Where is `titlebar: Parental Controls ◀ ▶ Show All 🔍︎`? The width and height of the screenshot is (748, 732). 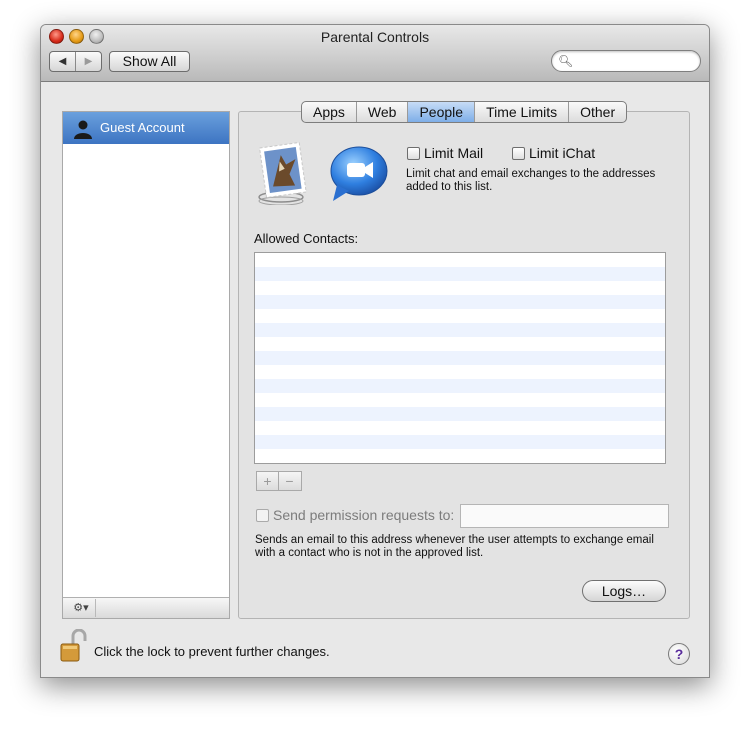
titlebar: Parental Controls ◀ ▶ Show All 🔍︎ is located at coordinates (375, 53).